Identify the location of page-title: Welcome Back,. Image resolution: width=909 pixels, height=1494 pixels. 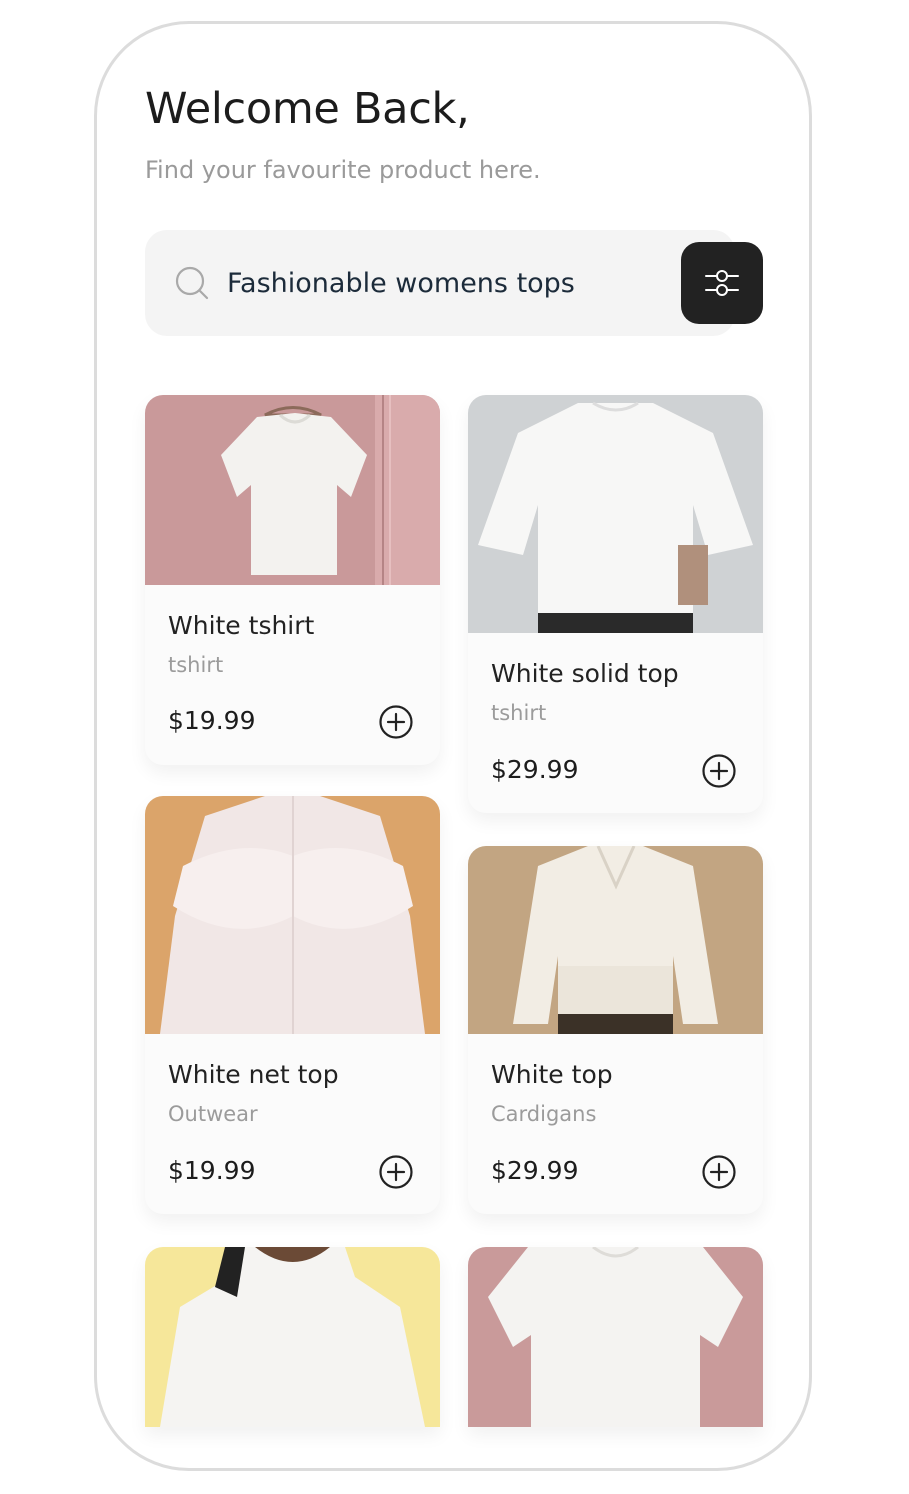
(307, 109).